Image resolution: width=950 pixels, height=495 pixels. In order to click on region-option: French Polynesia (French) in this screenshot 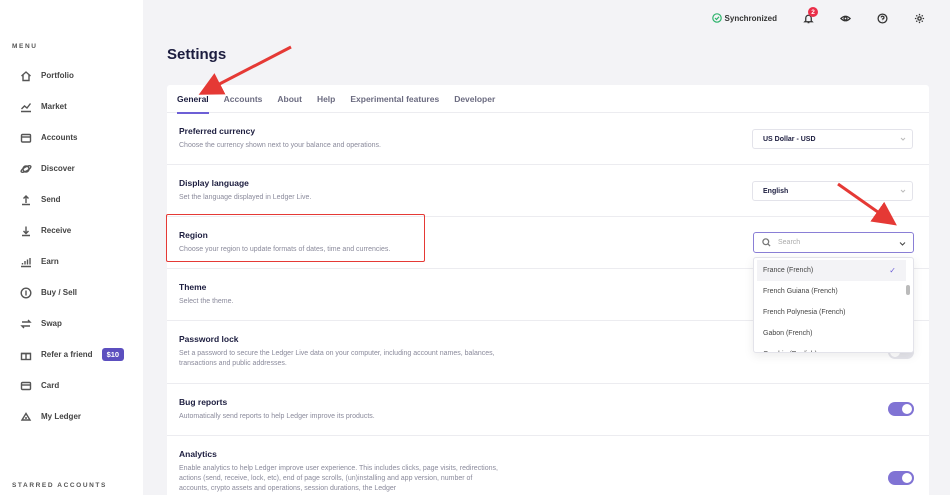, I will do `click(833, 312)`.